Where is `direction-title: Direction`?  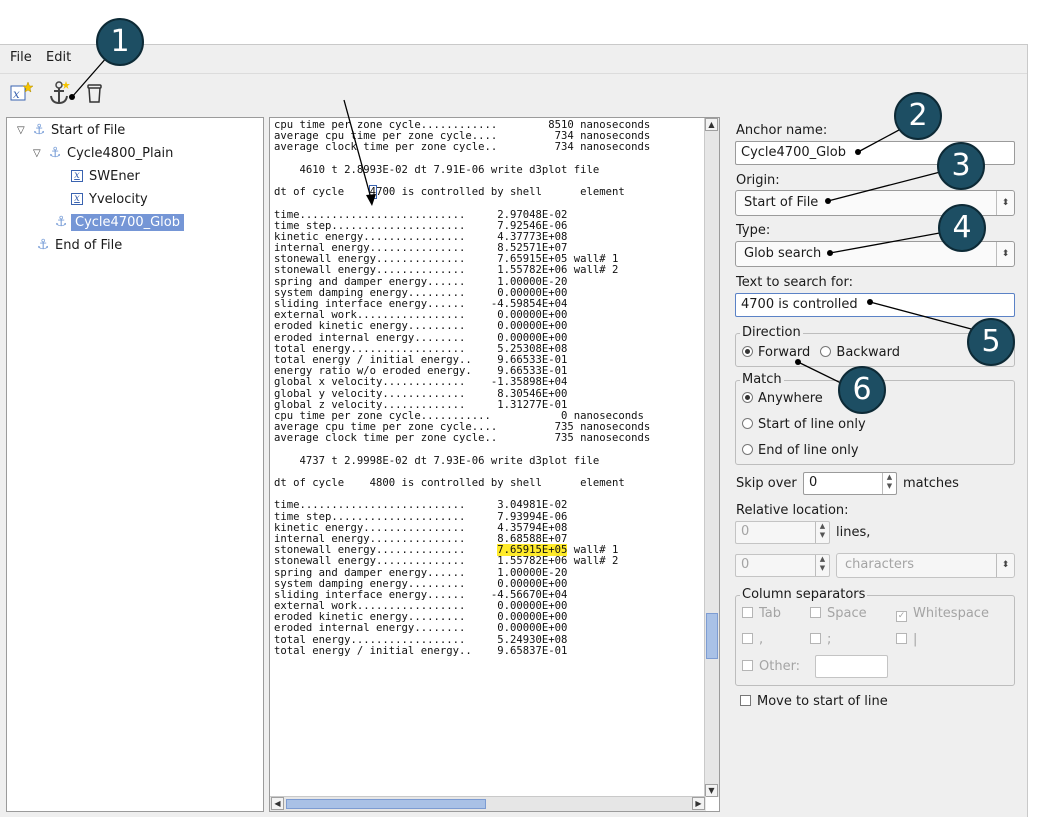
direction-title: Direction is located at coordinates (771, 332).